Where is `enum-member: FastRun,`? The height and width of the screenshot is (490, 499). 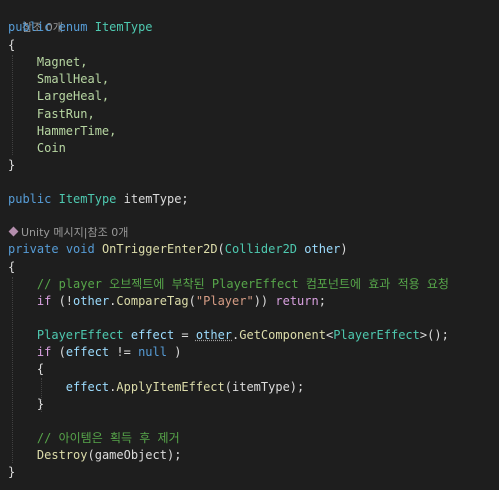 enum-member: FastRun, is located at coordinates (65, 114).